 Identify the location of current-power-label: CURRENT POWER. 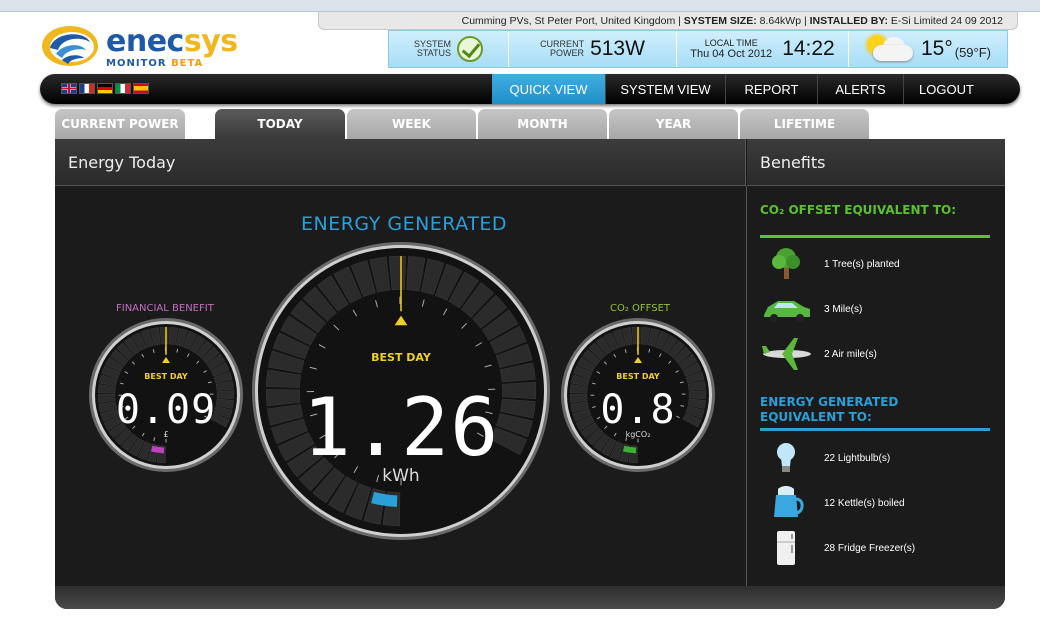
(562, 49).